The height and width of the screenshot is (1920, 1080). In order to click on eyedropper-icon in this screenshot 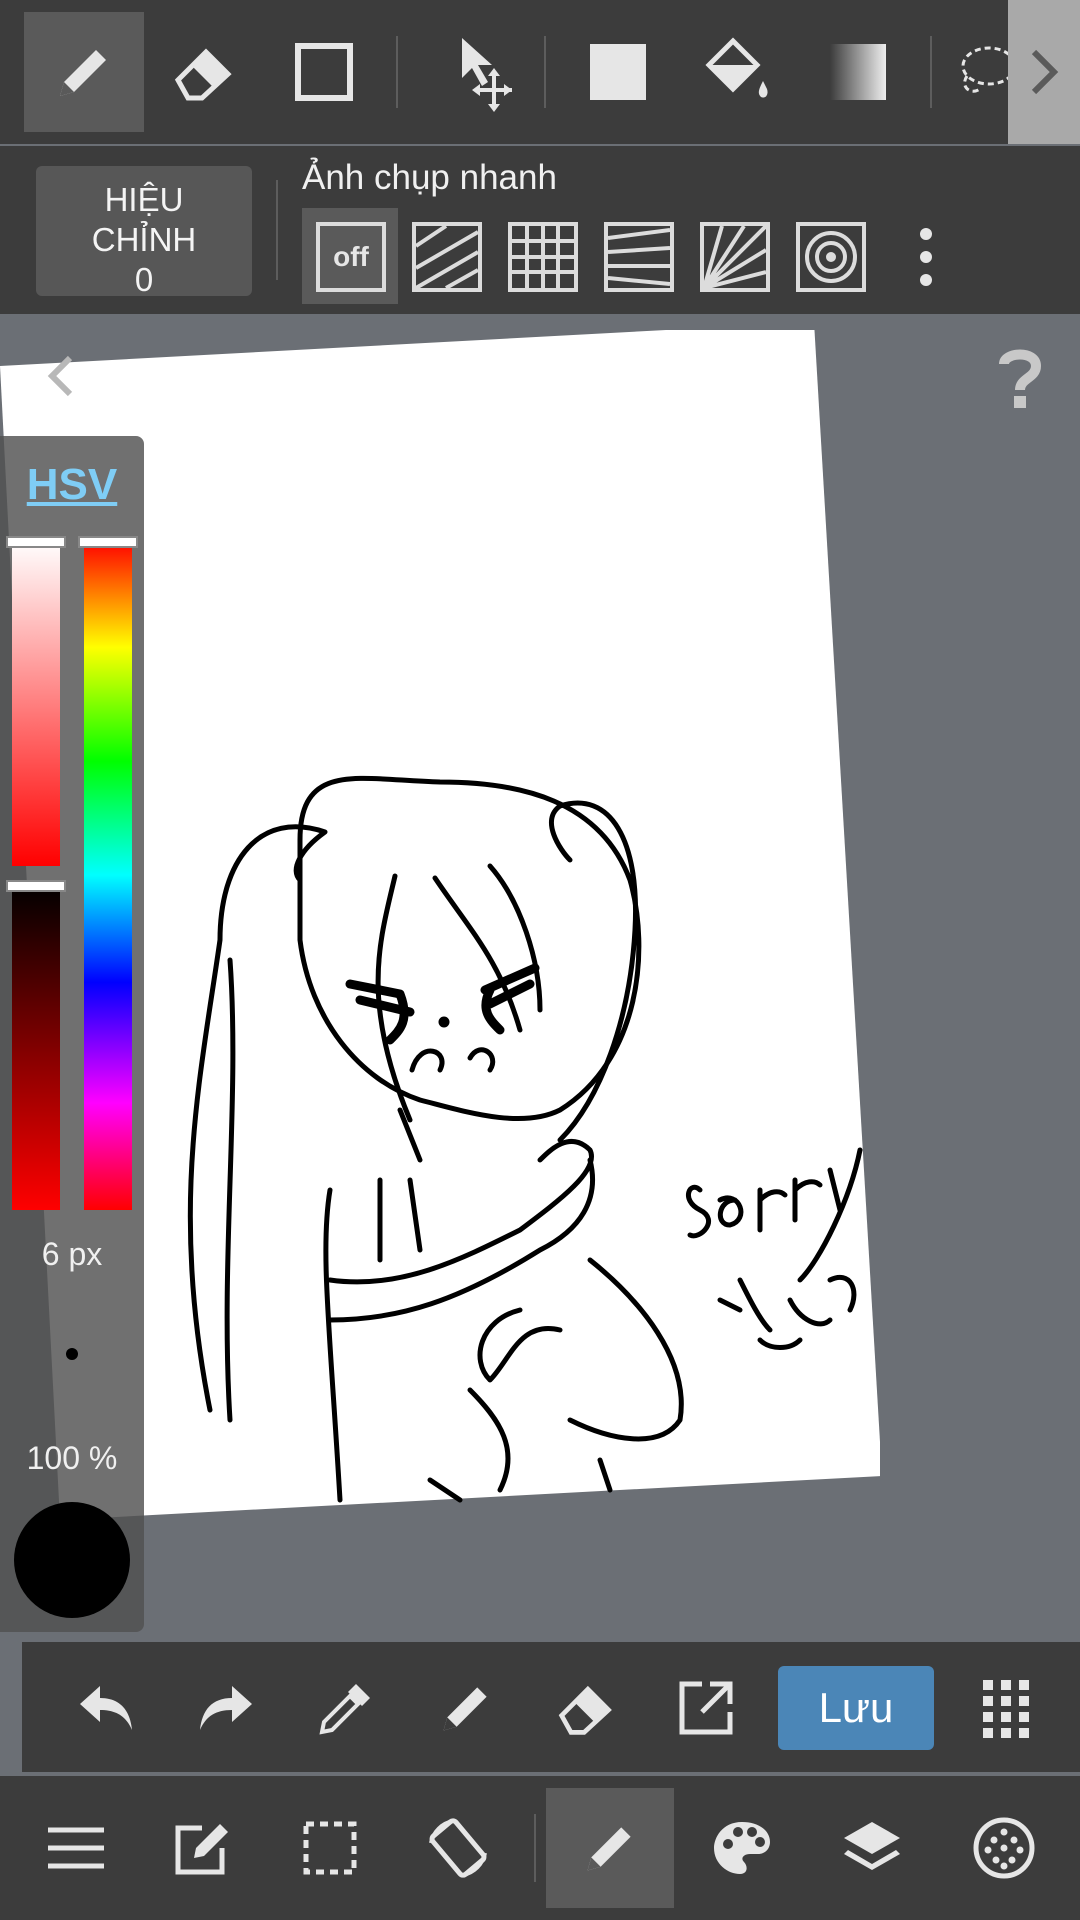, I will do `click(344, 1709)`.